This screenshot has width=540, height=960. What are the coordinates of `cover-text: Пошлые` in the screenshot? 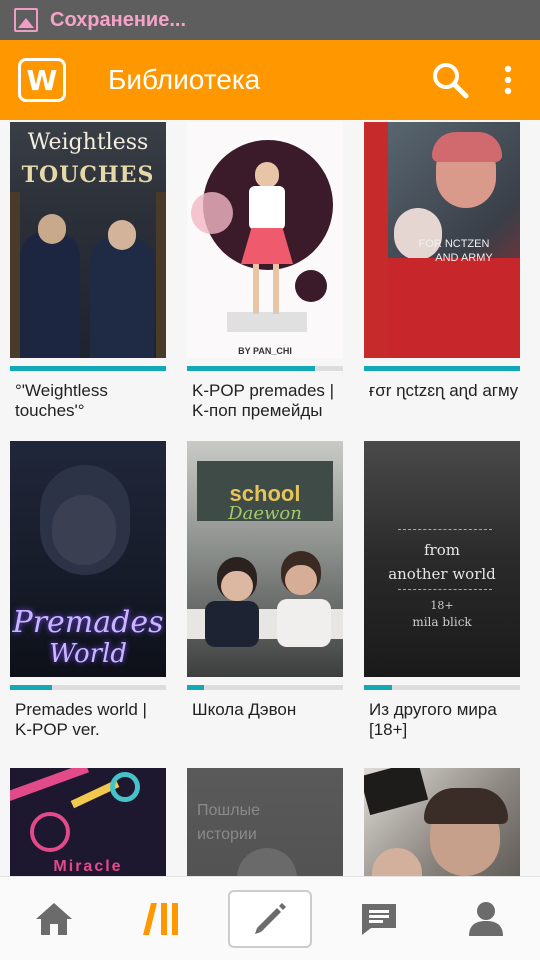 It's located at (228, 810).